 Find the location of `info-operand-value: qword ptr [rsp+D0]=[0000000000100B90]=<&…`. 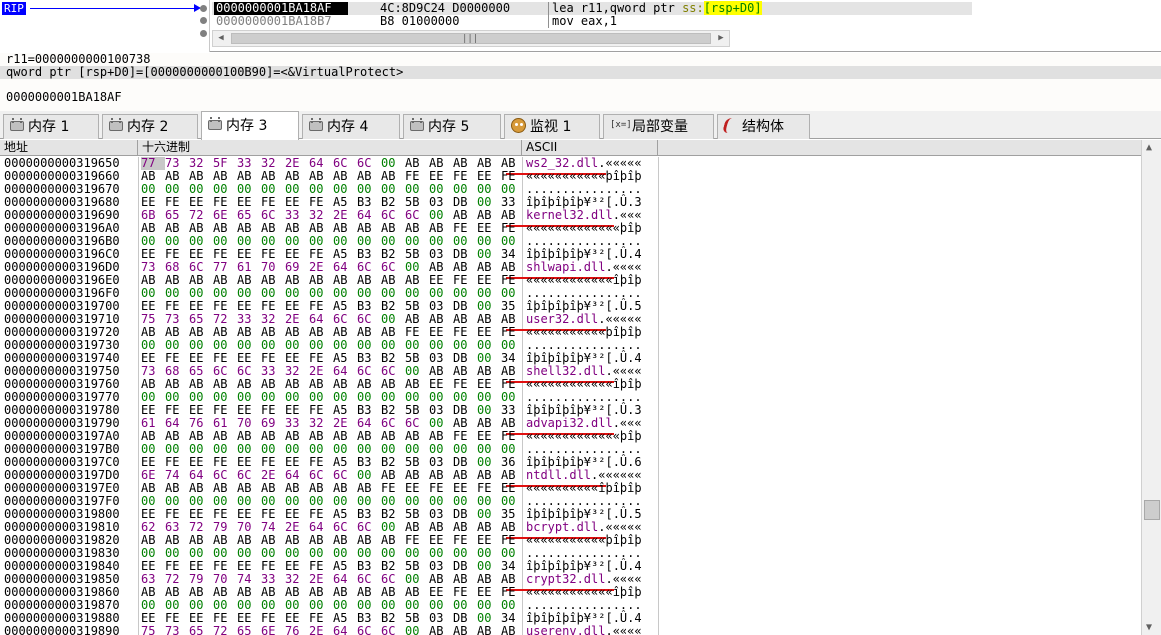

info-operand-value: qword ptr [rsp+D0]=[0000000000100B90]=<&… is located at coordinates (580, 72).